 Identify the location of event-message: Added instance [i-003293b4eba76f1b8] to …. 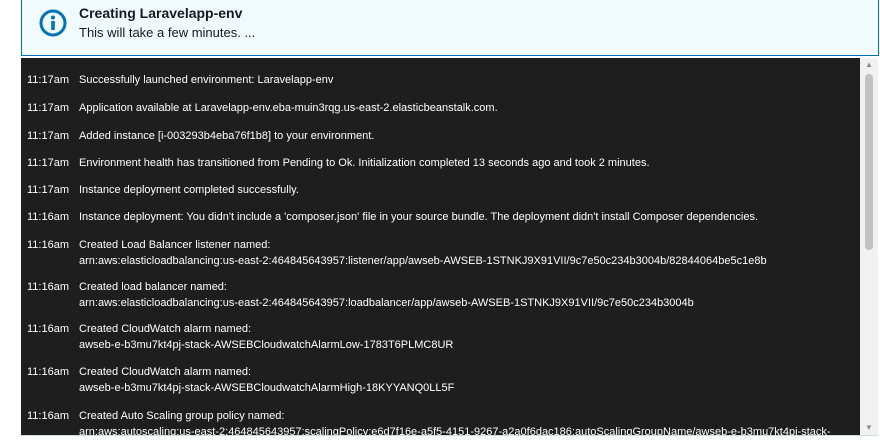
(226, 136).